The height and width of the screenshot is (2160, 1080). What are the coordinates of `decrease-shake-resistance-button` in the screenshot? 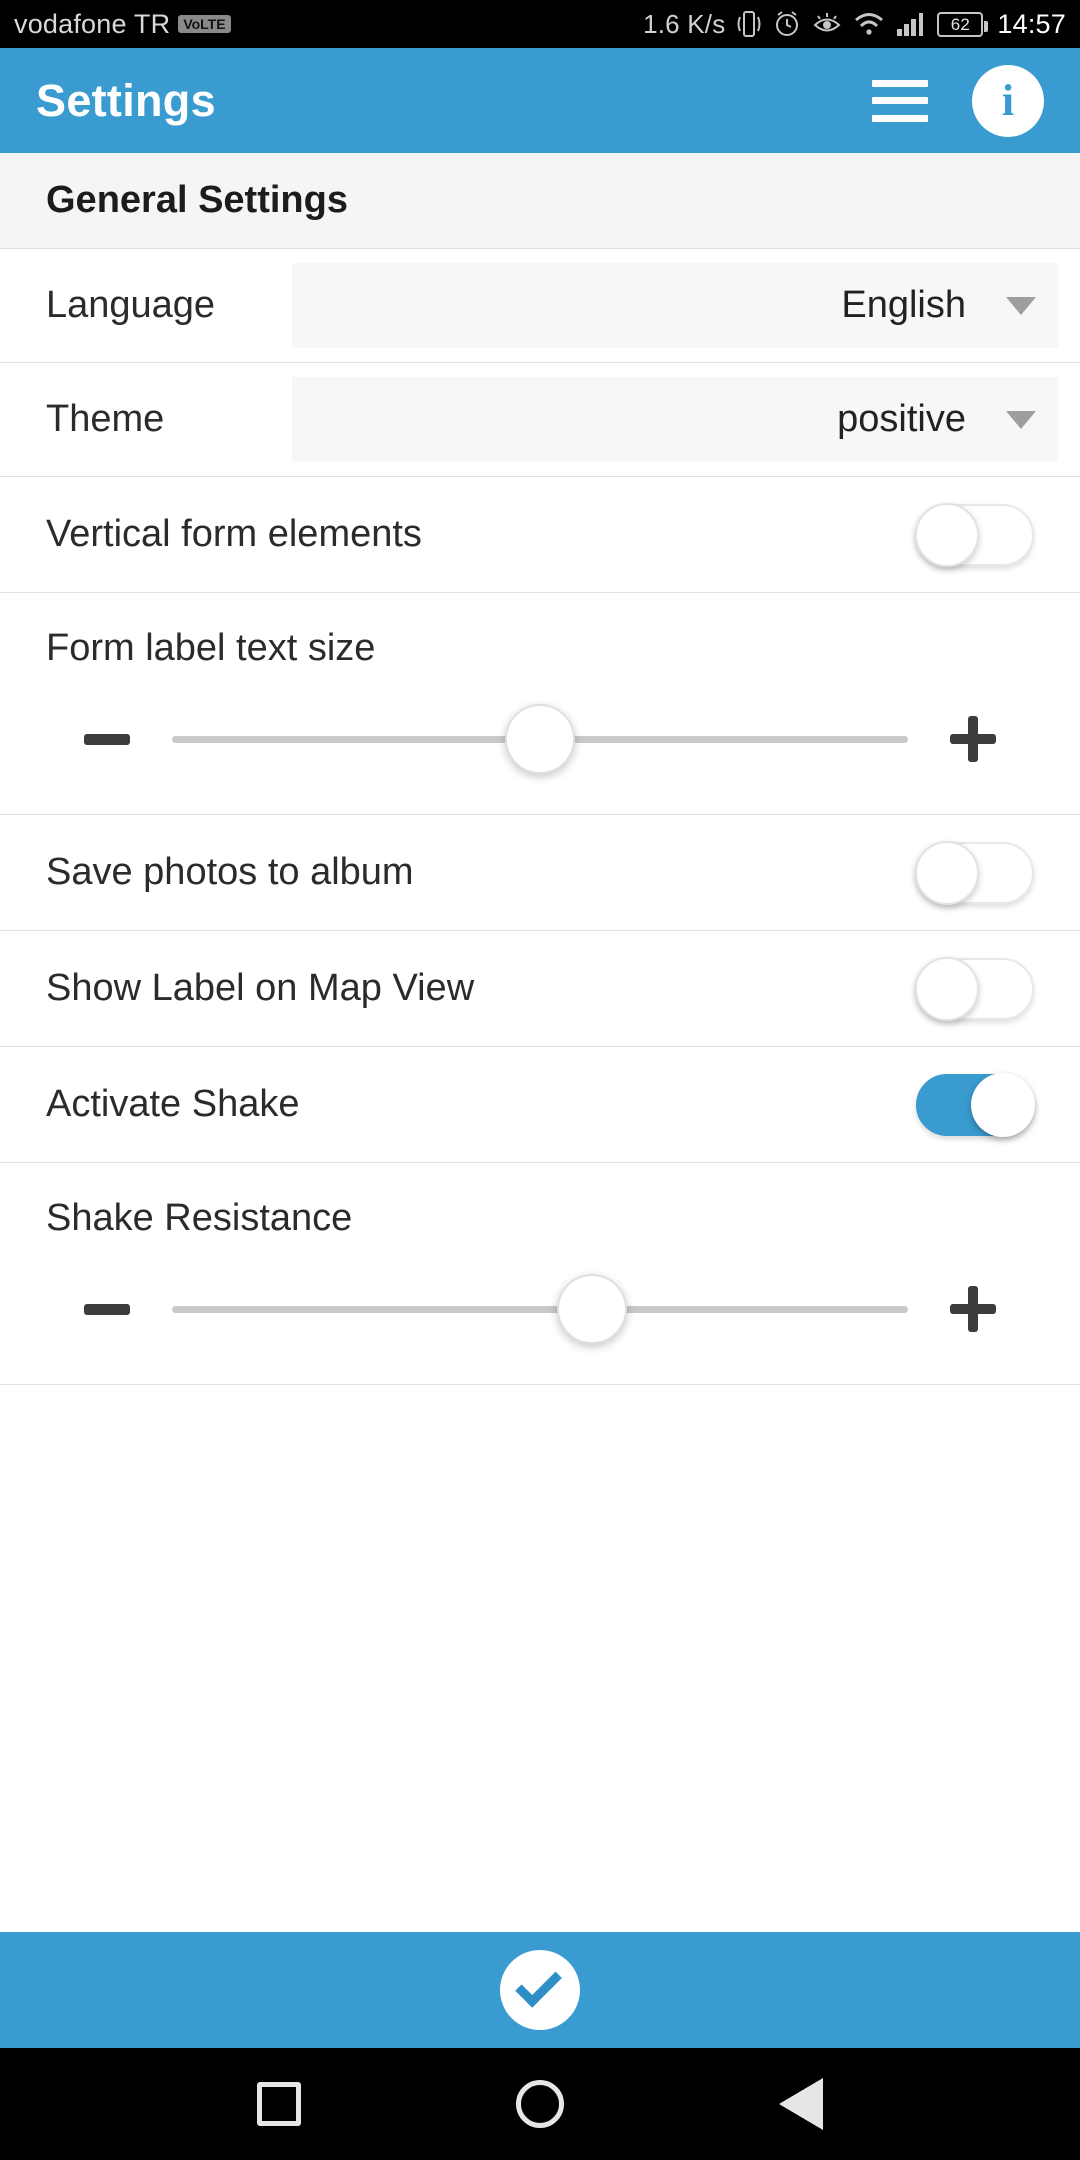 It's located at (107, 1309).